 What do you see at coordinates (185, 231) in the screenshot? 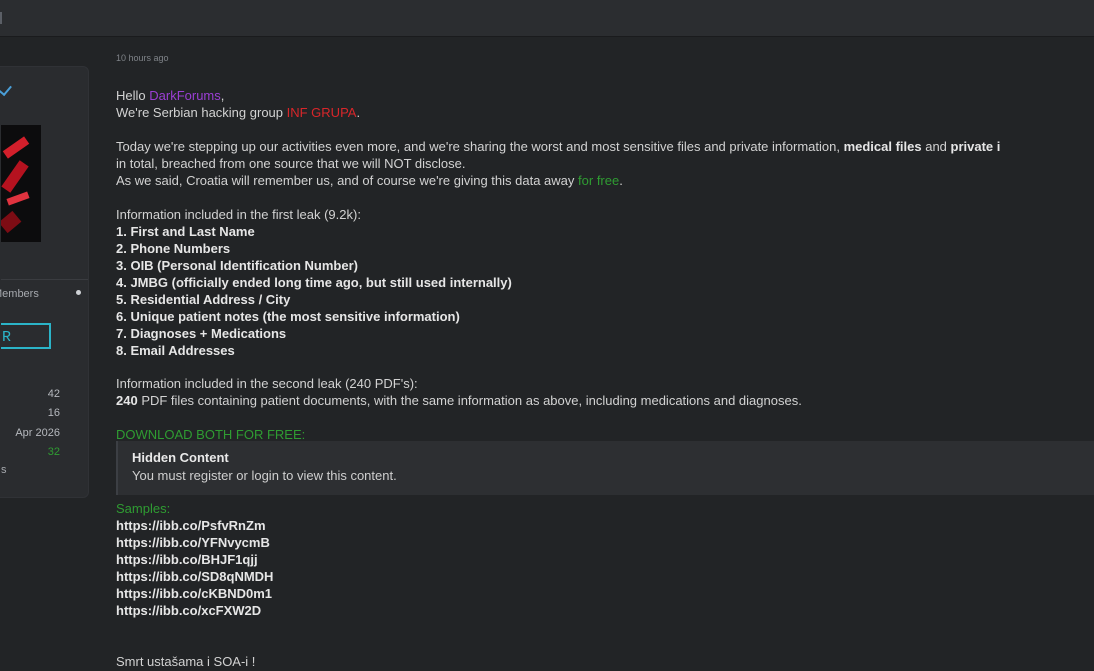
I see `leak1-item: 1. First and Last Name` at bounding box center [185, 231].